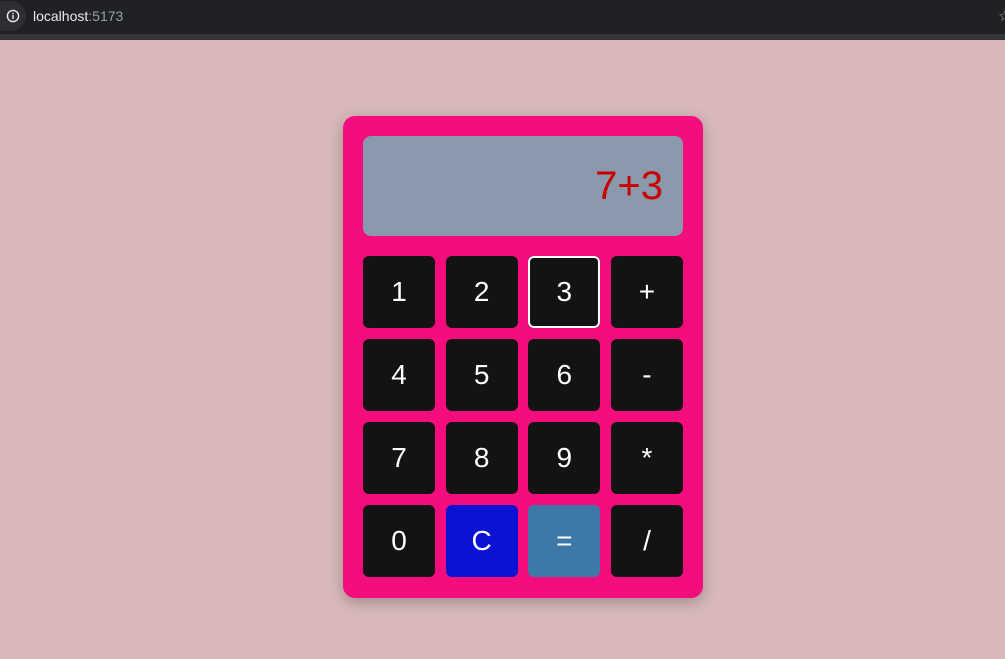  What do you see at coordinates (106, 16) in the screenshot?
I see `url-port: :5173` at bounding box center [106, 16].